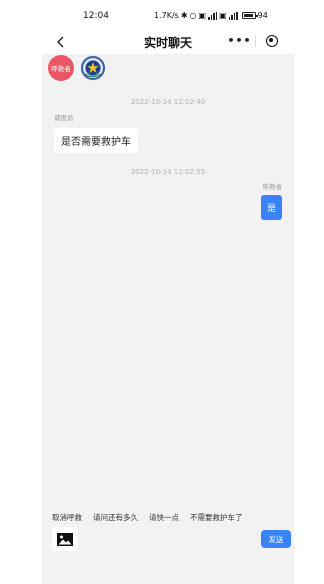  I want to click on hd-icon: ▣, so click(223, 15).